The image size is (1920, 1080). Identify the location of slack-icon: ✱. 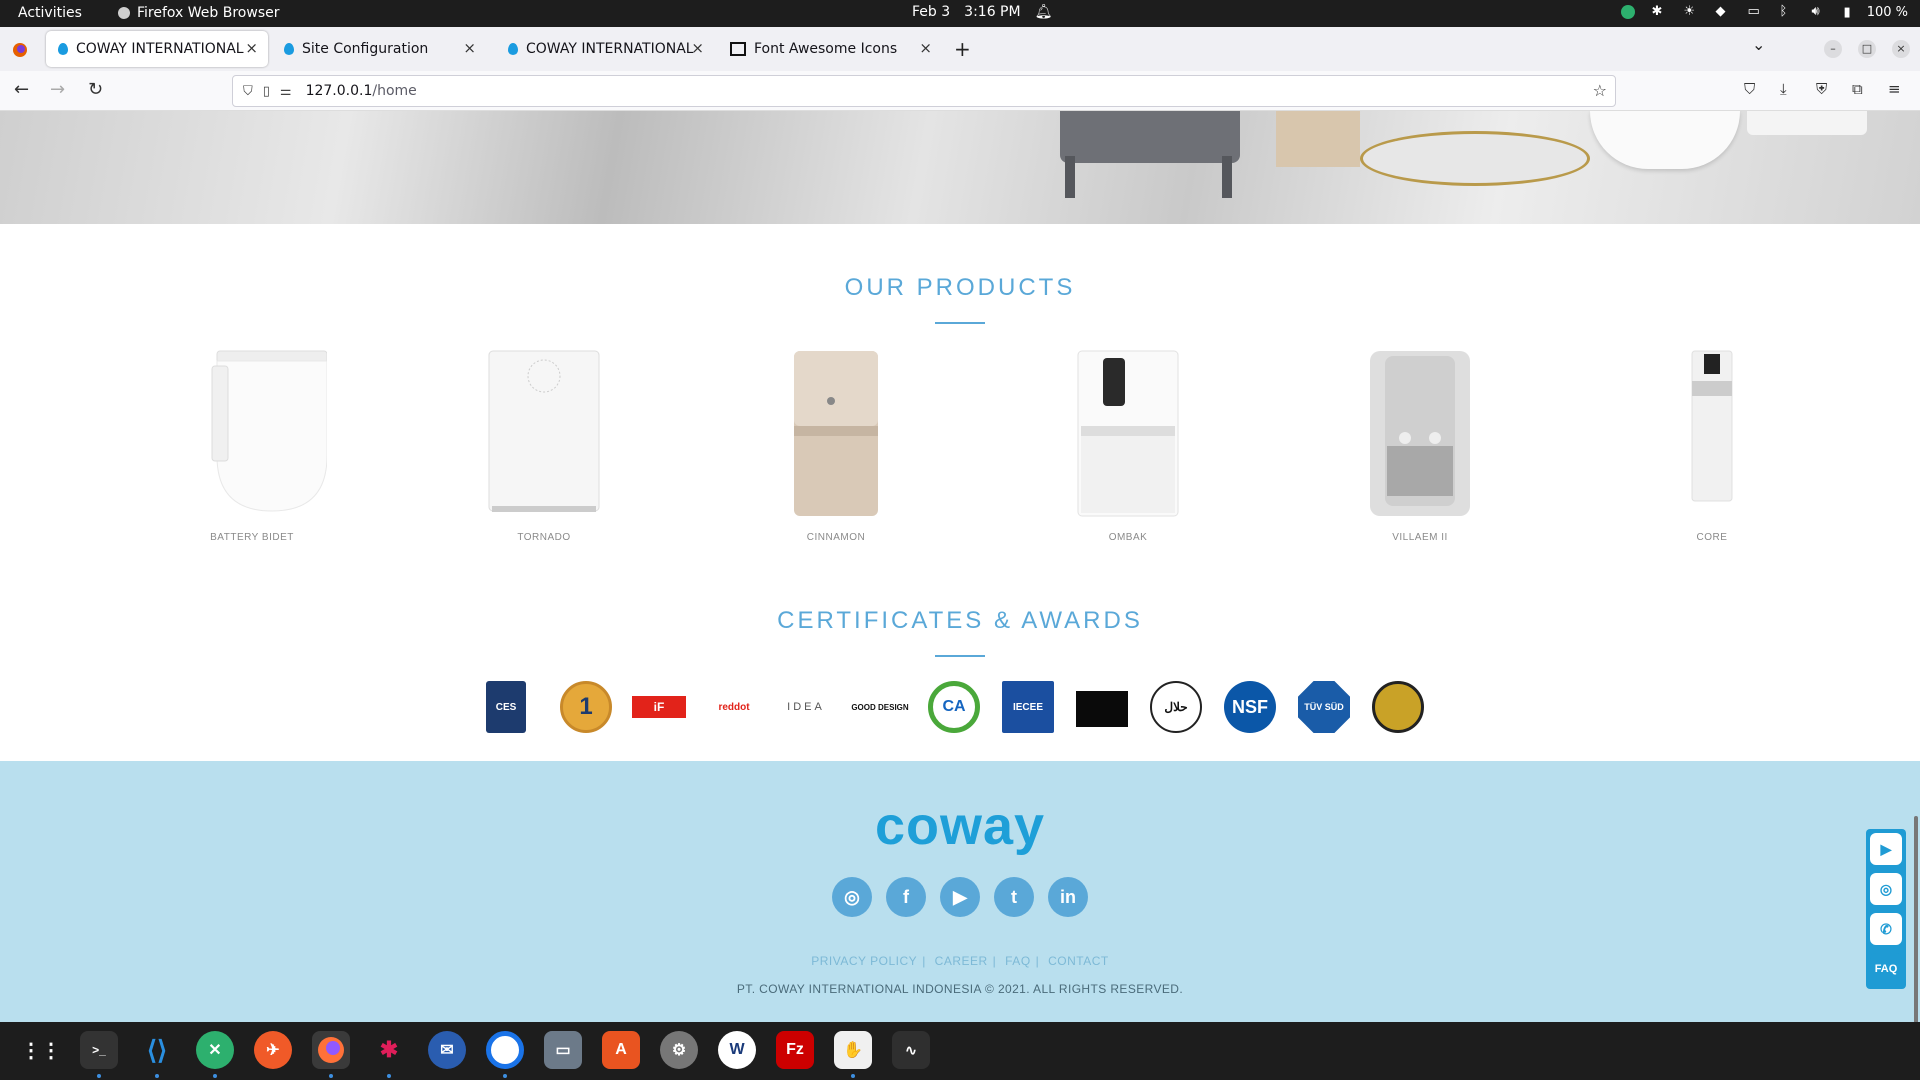
(389, 1050).